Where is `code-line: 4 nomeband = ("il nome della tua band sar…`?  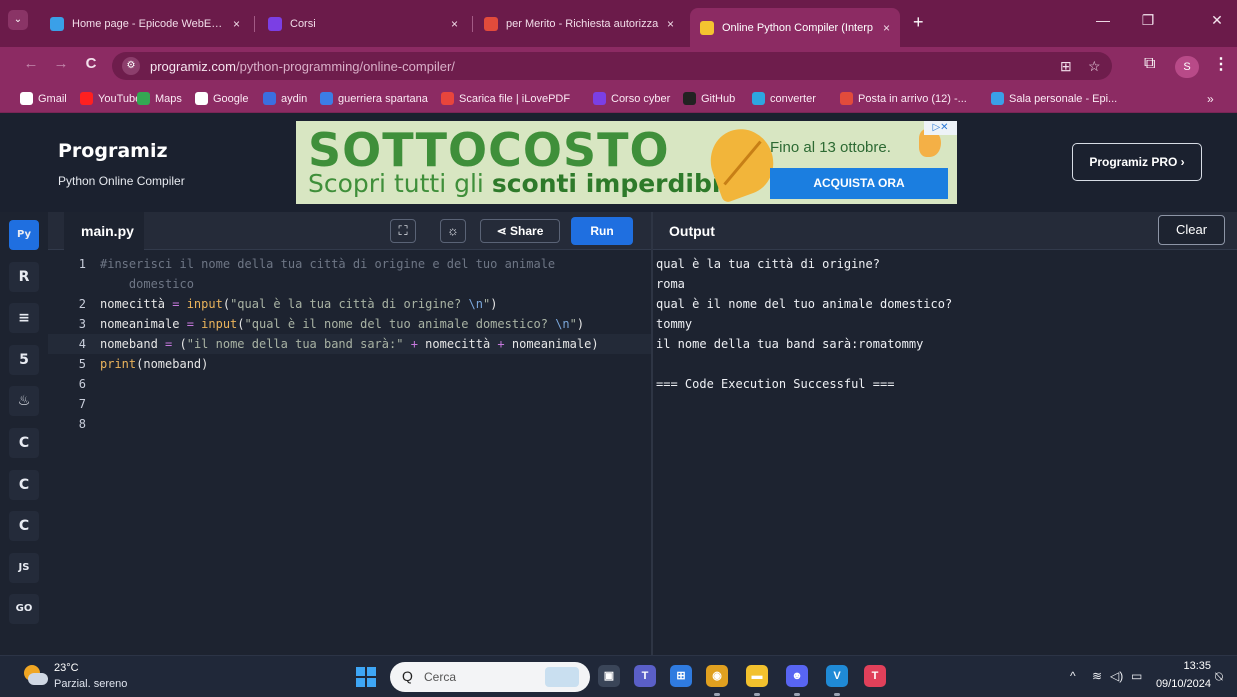 code-line: 4 nomeband = ("il nome della tua band sar… is located at coordinates (349, 344).